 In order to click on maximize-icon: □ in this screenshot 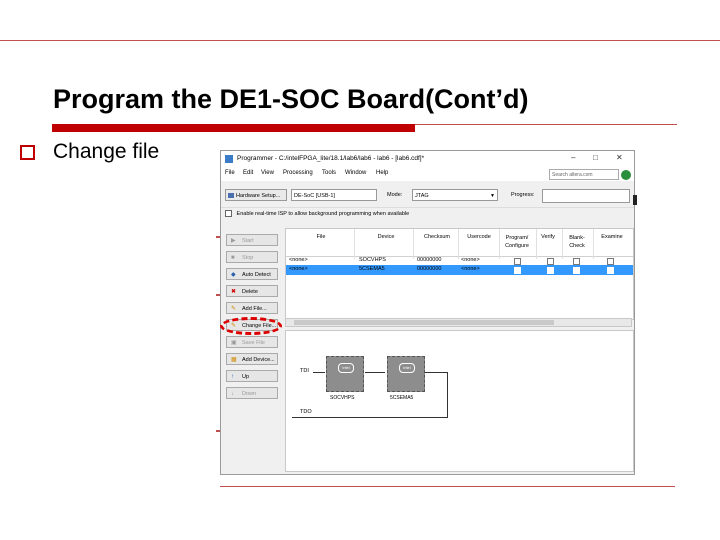, I will do `click(595, 157)`.